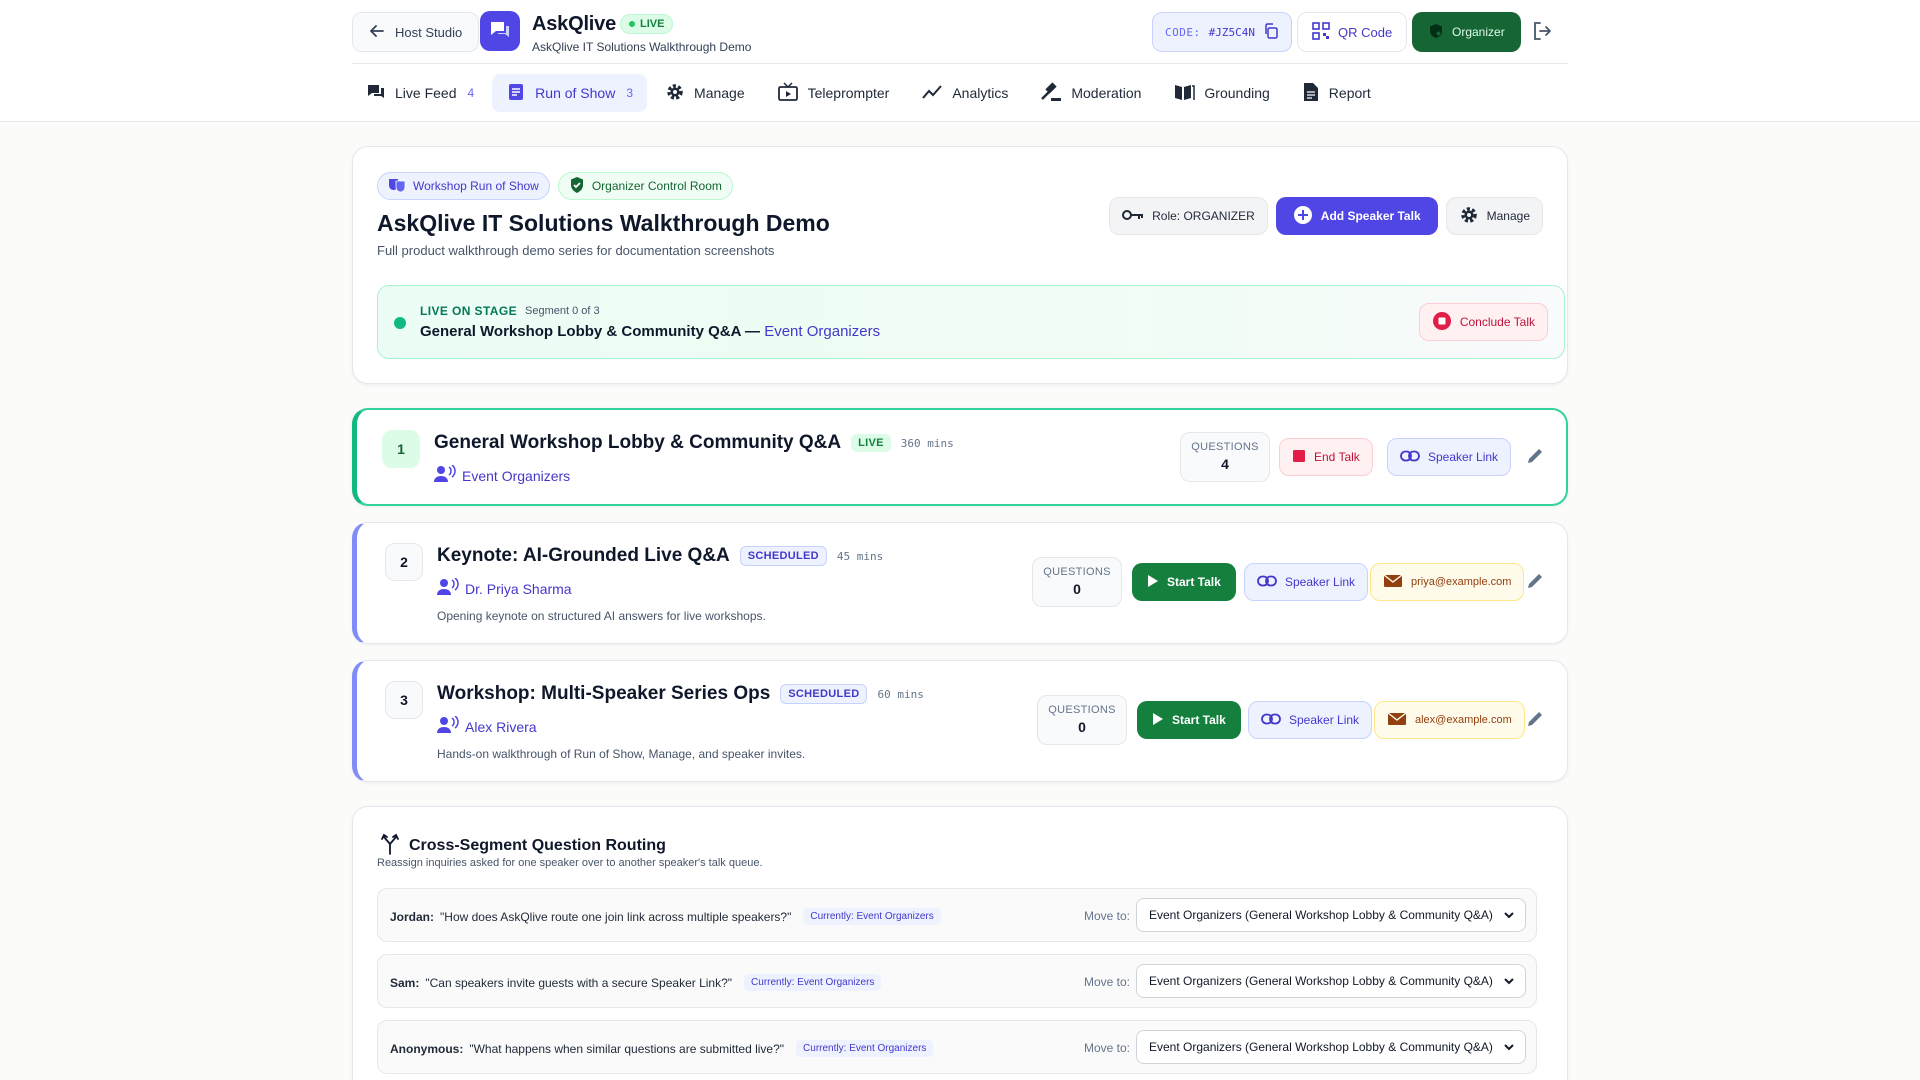  I want to click on control-room-pill-label: Organizer Control Room, so click(656, 186).